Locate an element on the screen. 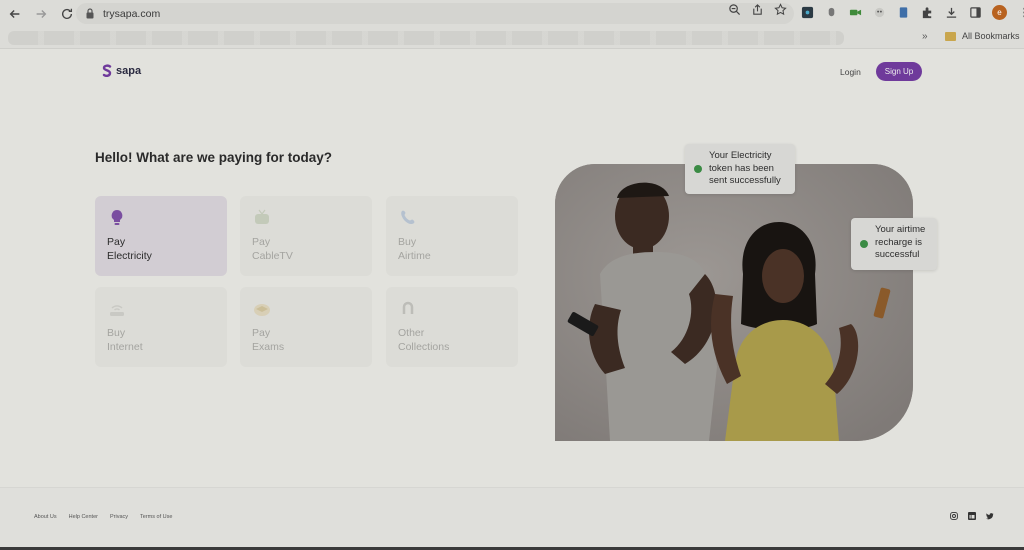 Image resolution: width=1024 pixels, height=550 pixels. extensions-puzzle-icon is located at coordinates (927, 13).